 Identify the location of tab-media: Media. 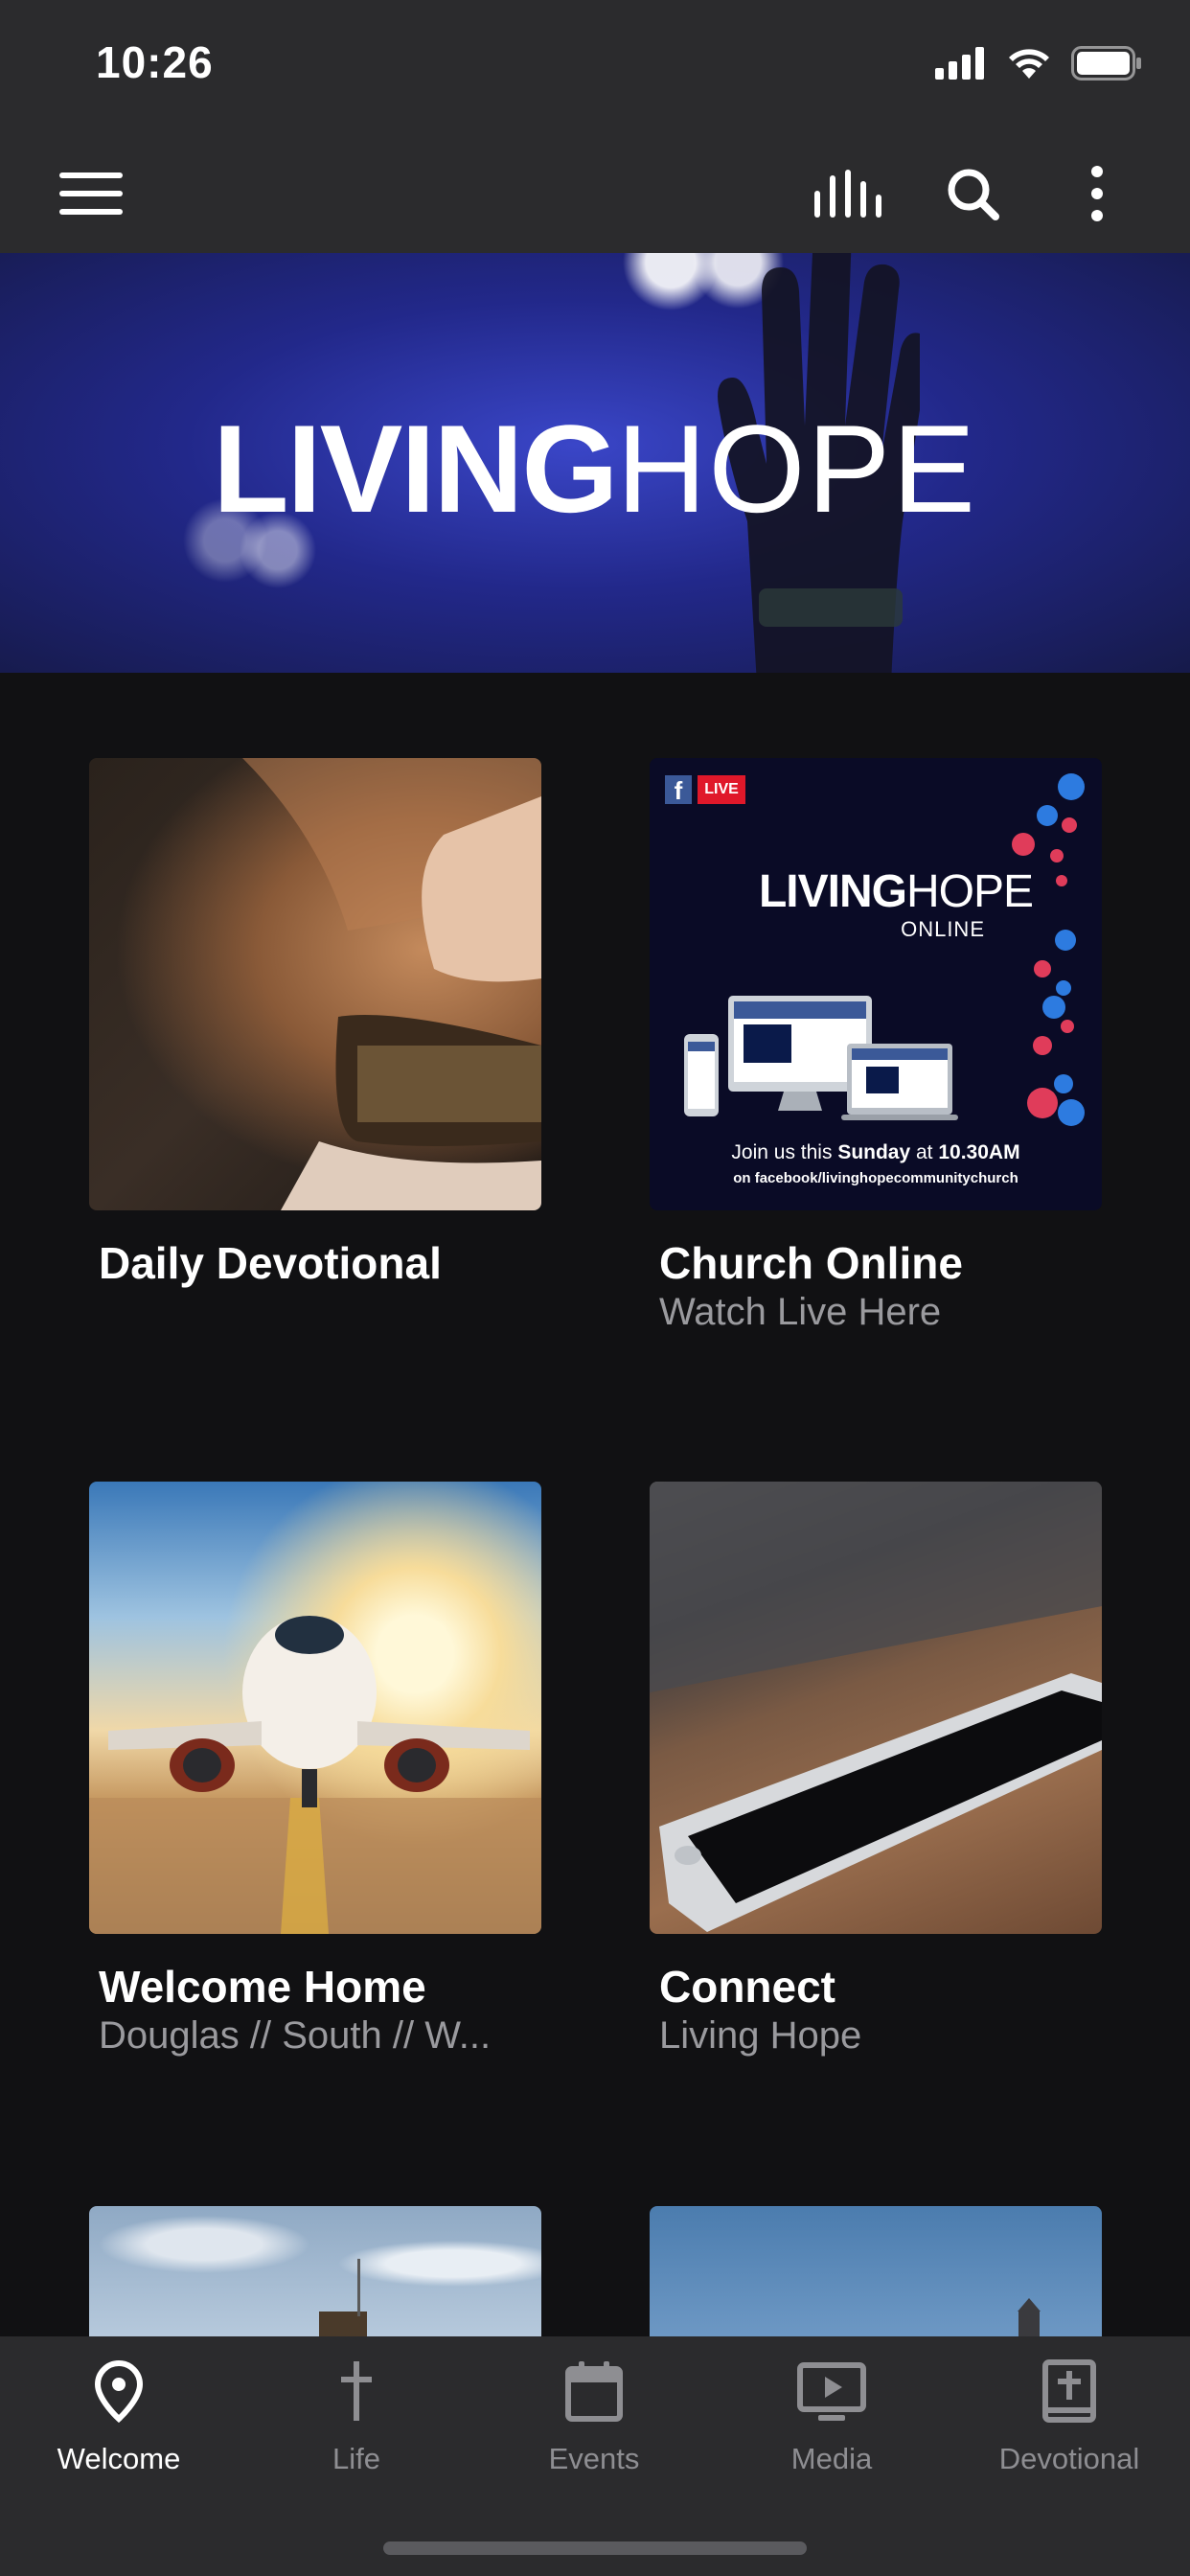
(832, 2413).